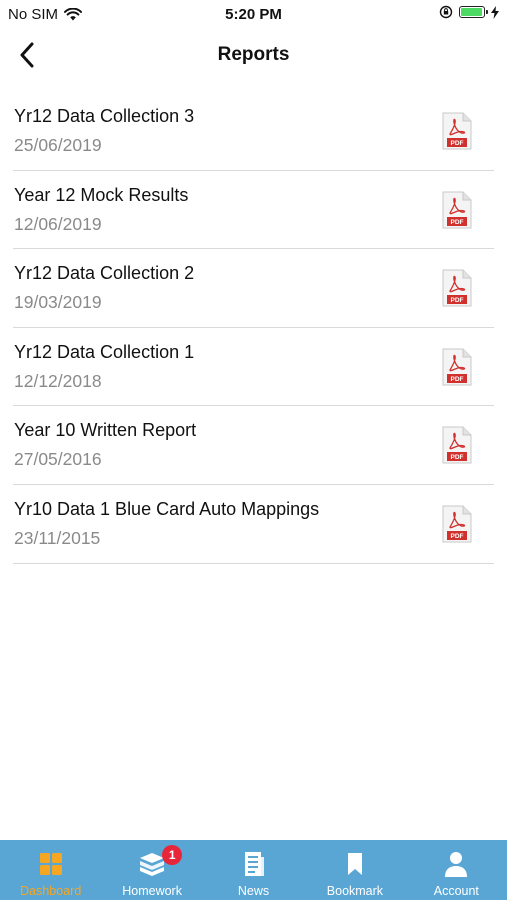  I want to click on battery-icon, so click(473, 12).